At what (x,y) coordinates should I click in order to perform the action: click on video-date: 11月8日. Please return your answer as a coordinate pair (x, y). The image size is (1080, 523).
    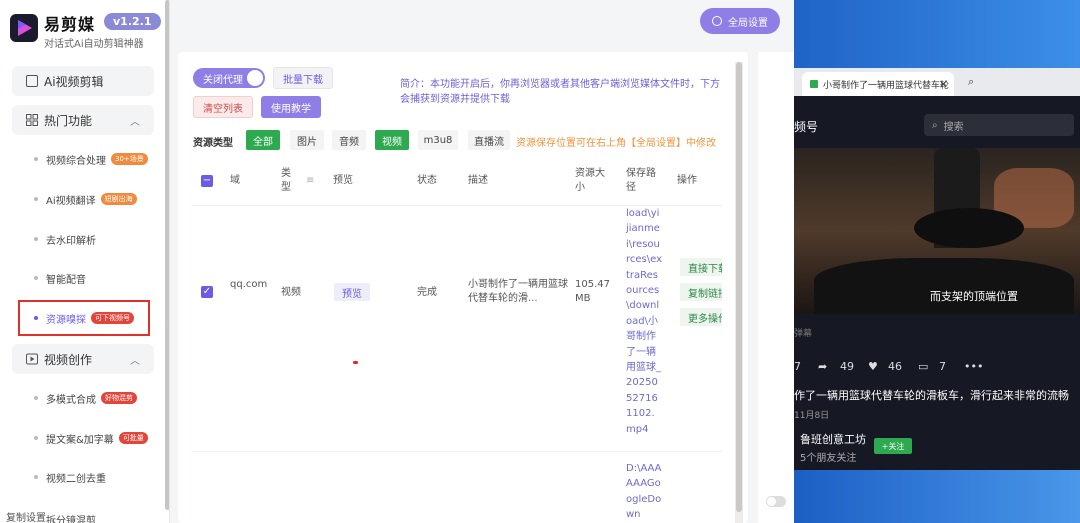
    Looking at the image, I should click on (812, 416).